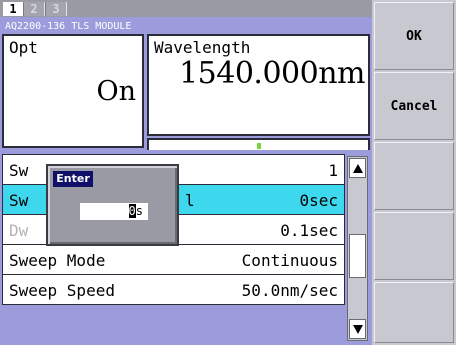  What do you see at coordinates (68, 26) in the screenshot?
I see `module-title: AQ2200-136 TLS MODULE` at bounding box center [68, 26].